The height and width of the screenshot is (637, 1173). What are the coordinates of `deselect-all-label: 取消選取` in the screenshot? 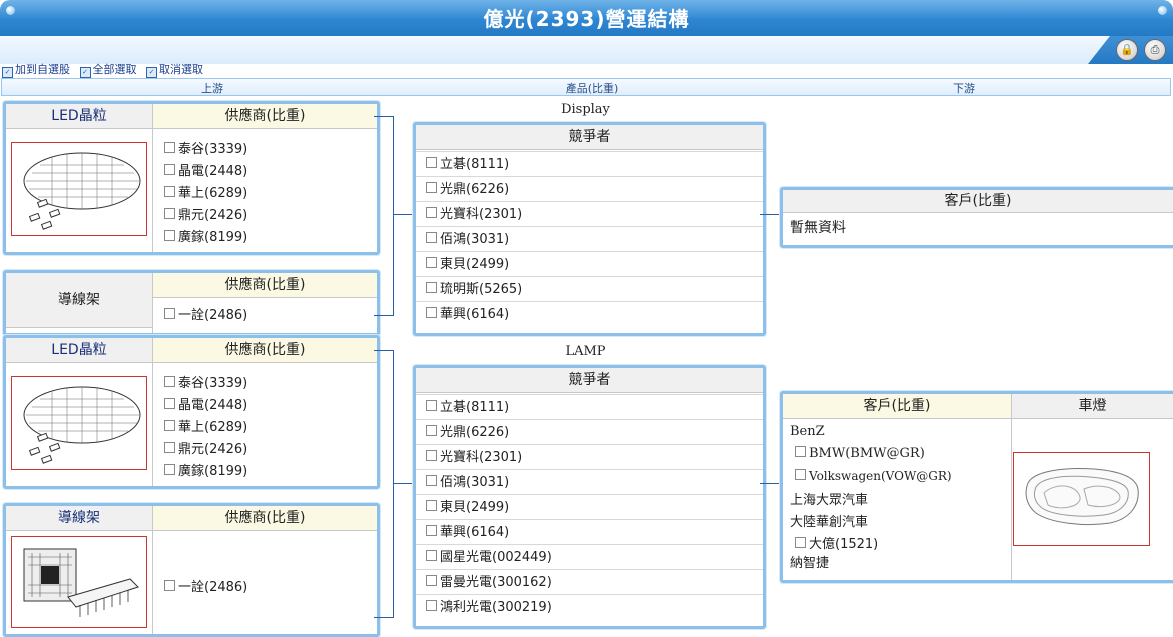 It's located at (181, 69).